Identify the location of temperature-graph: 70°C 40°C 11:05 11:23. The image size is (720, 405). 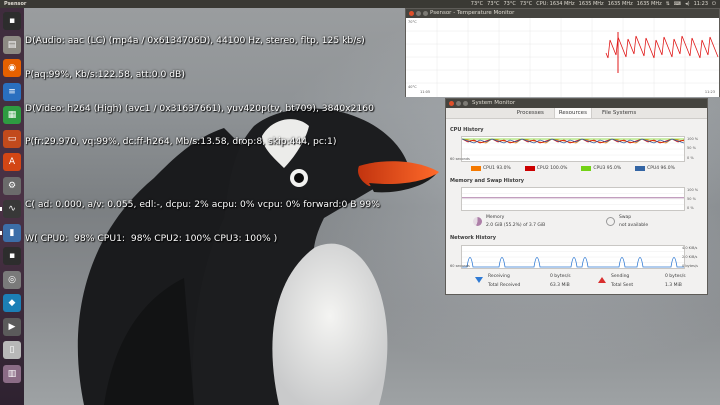
(562, 57).